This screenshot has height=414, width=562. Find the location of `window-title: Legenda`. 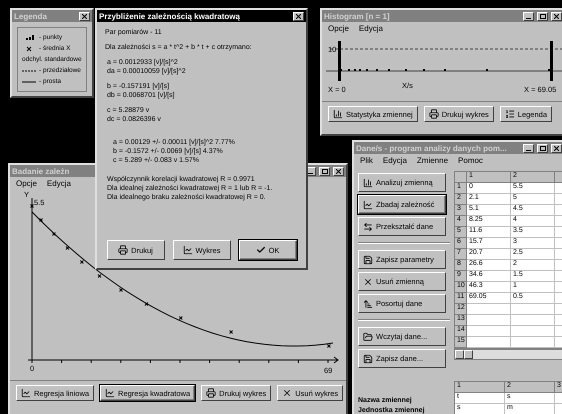

window-title: Legenda is located at coordinates (31, 16).